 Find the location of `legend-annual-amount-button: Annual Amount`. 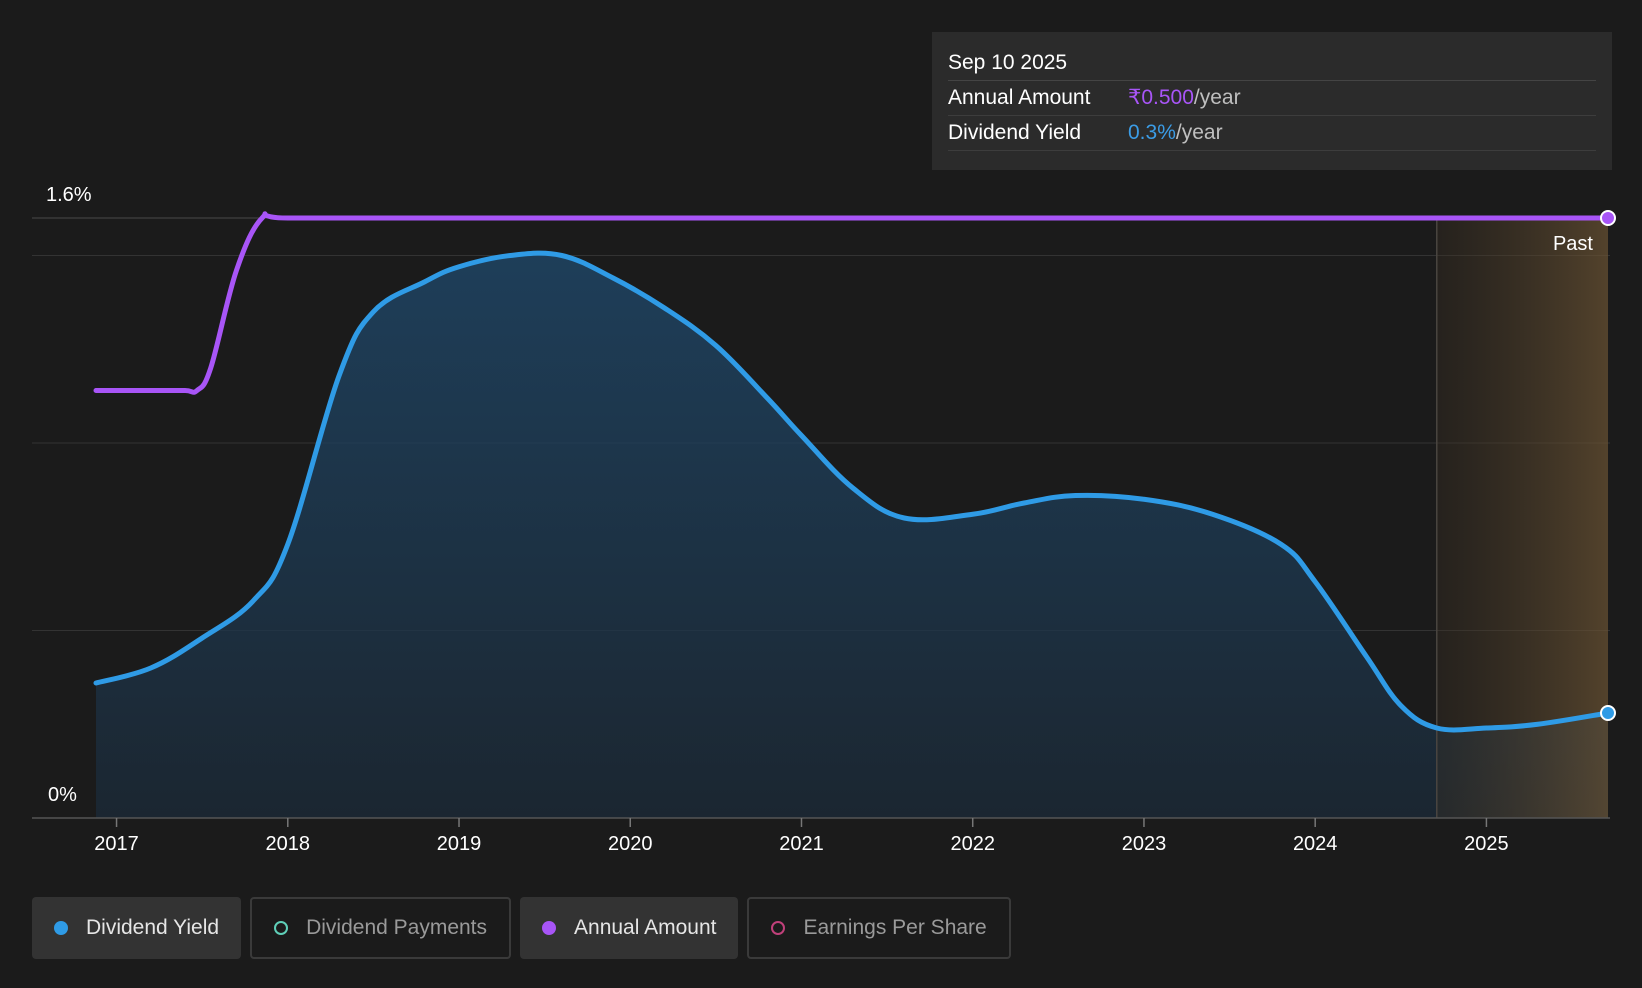

legend-annual-amount-button: Annual Amount is located at coordinates (629, 928).